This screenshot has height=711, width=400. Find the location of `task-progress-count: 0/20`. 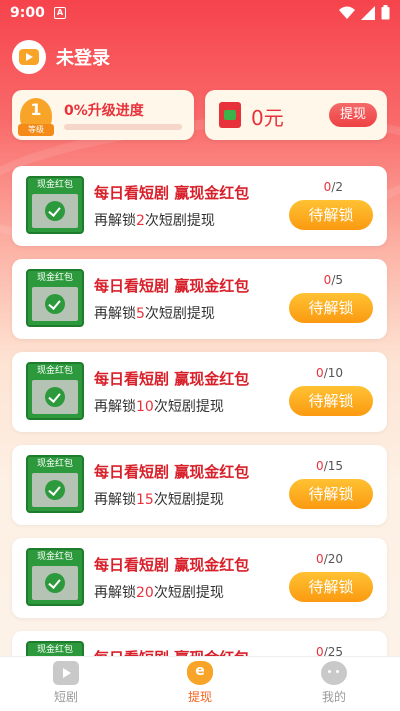

task-progress-count: 0/20 is located at coordinates (329, 559).